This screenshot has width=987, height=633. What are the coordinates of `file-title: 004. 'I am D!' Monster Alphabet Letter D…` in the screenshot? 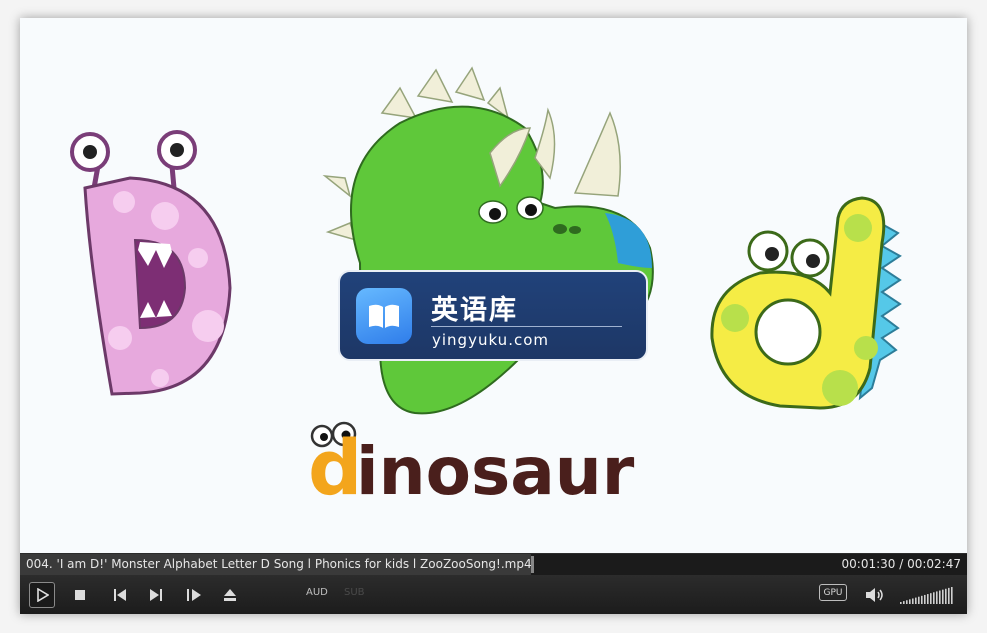 It's located at (275, 564).